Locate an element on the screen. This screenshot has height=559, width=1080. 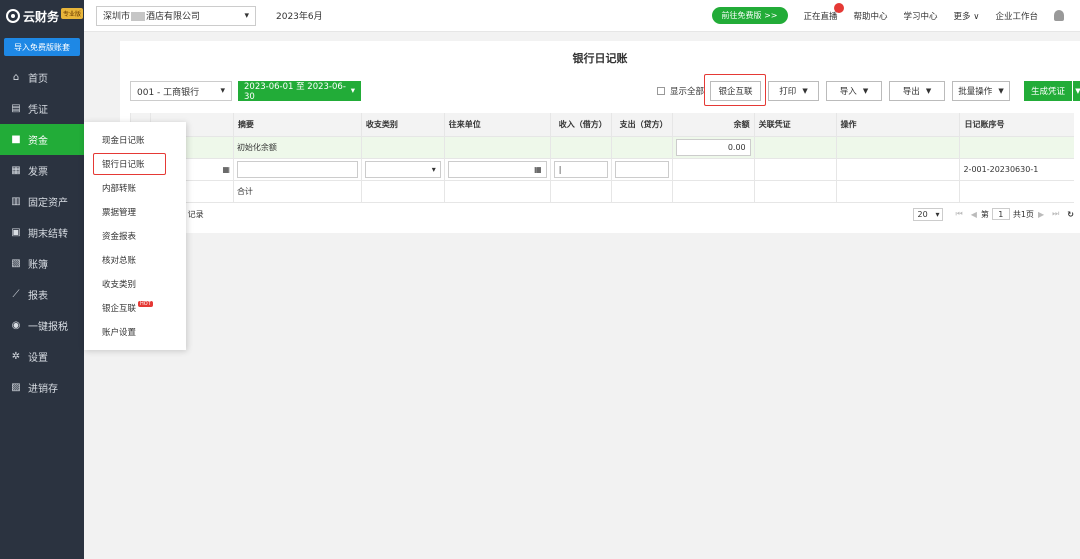
sidebar-item-home: ⌂ 首页 is located at coordinates (42, 77).